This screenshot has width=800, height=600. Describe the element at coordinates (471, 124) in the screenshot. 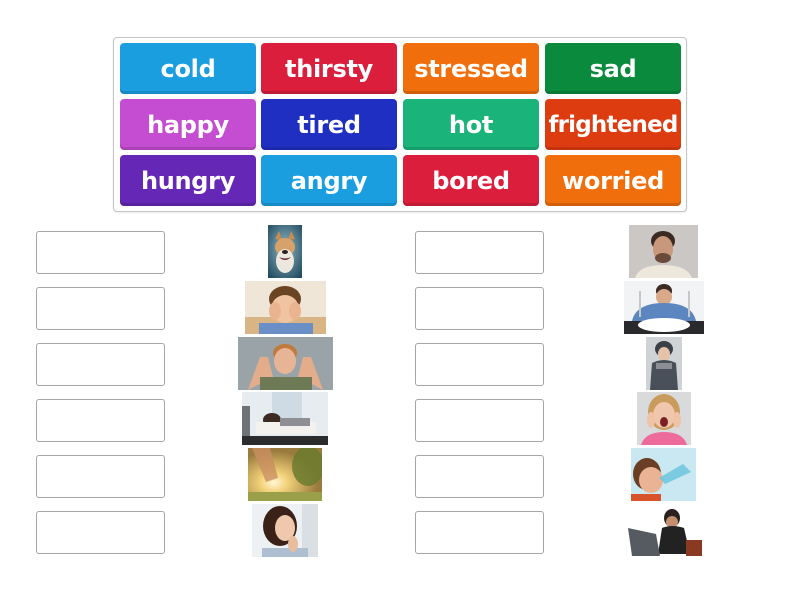

I see `word-tile-hot: hot` at that location.